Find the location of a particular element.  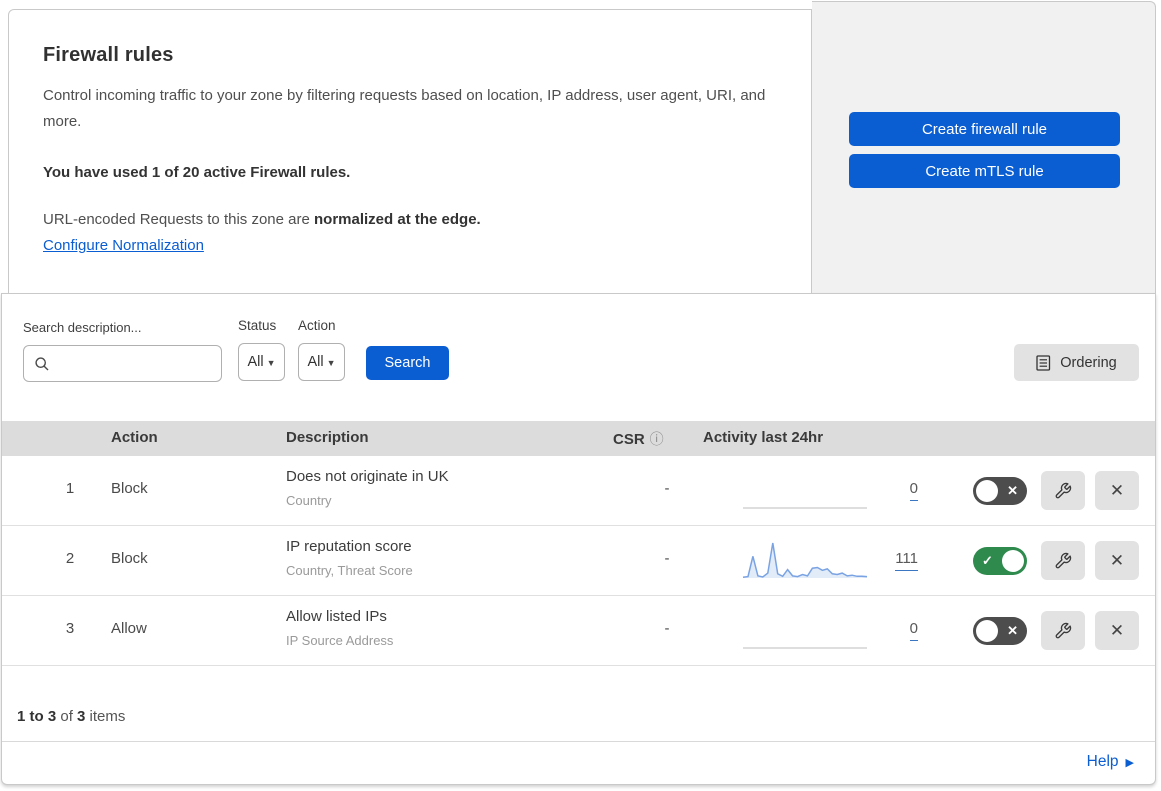

items-count: 1 to 3 of 3 items is located at coordinates (71, 716).